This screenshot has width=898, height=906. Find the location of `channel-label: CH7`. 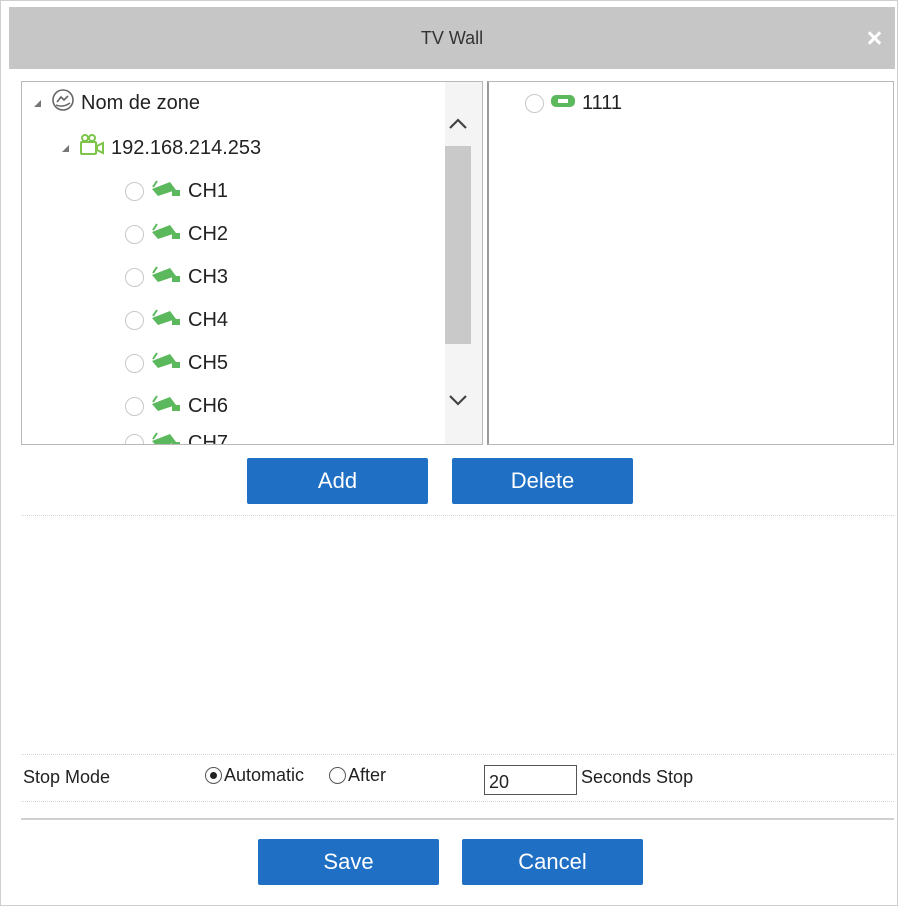

channel-label: CH7 is located at coordinates (208, 438).